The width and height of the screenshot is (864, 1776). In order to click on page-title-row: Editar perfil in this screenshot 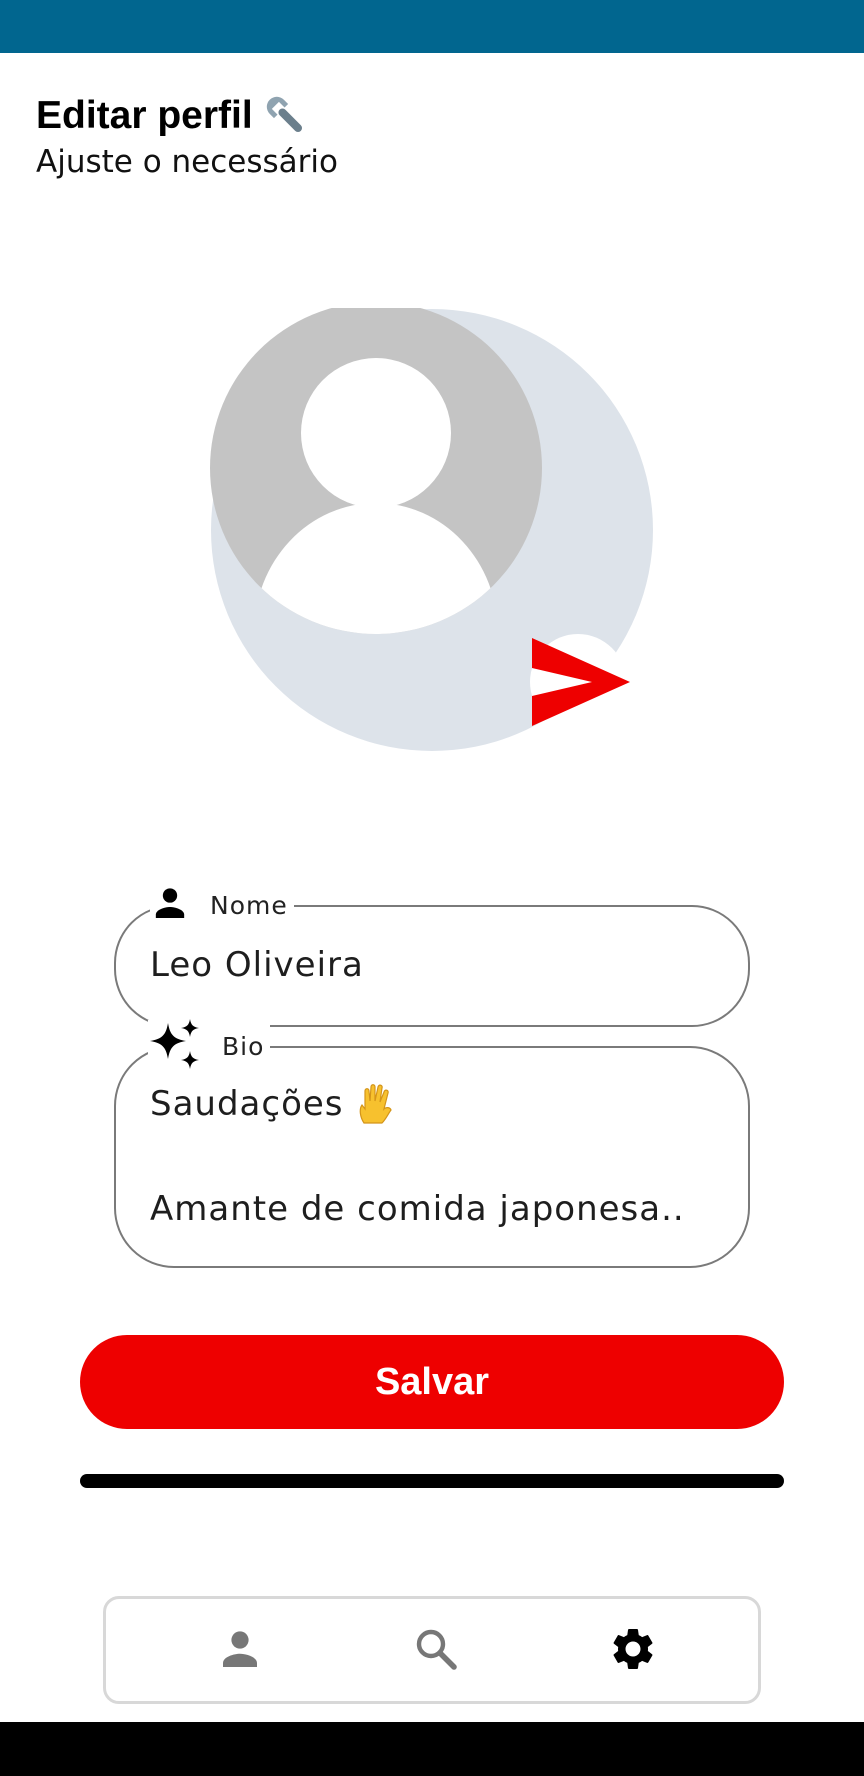, I will do `click(187, 116)`.